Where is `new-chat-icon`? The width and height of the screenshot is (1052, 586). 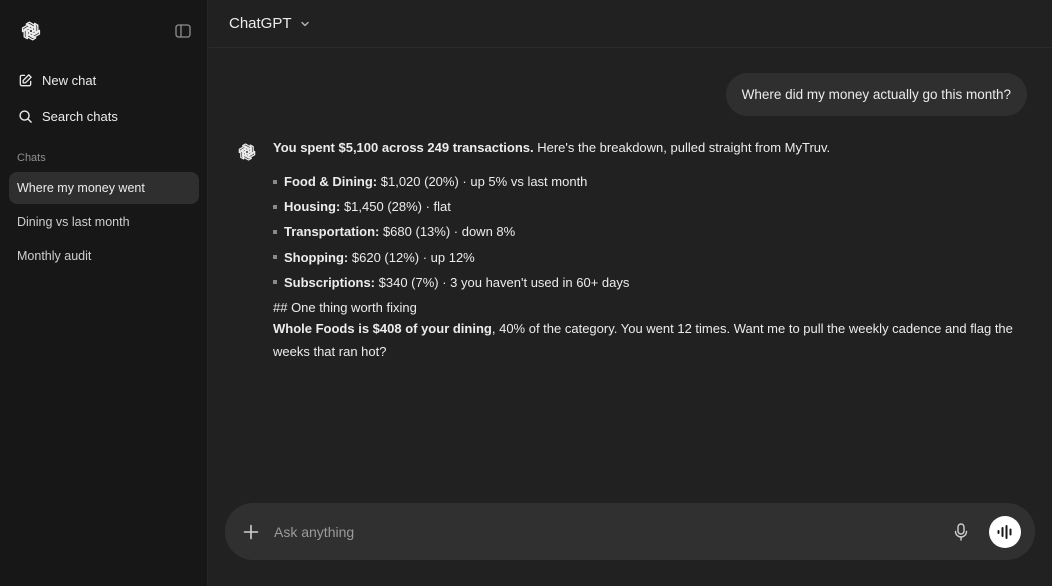 new-chat-icon is located at coordinates (25, 79).